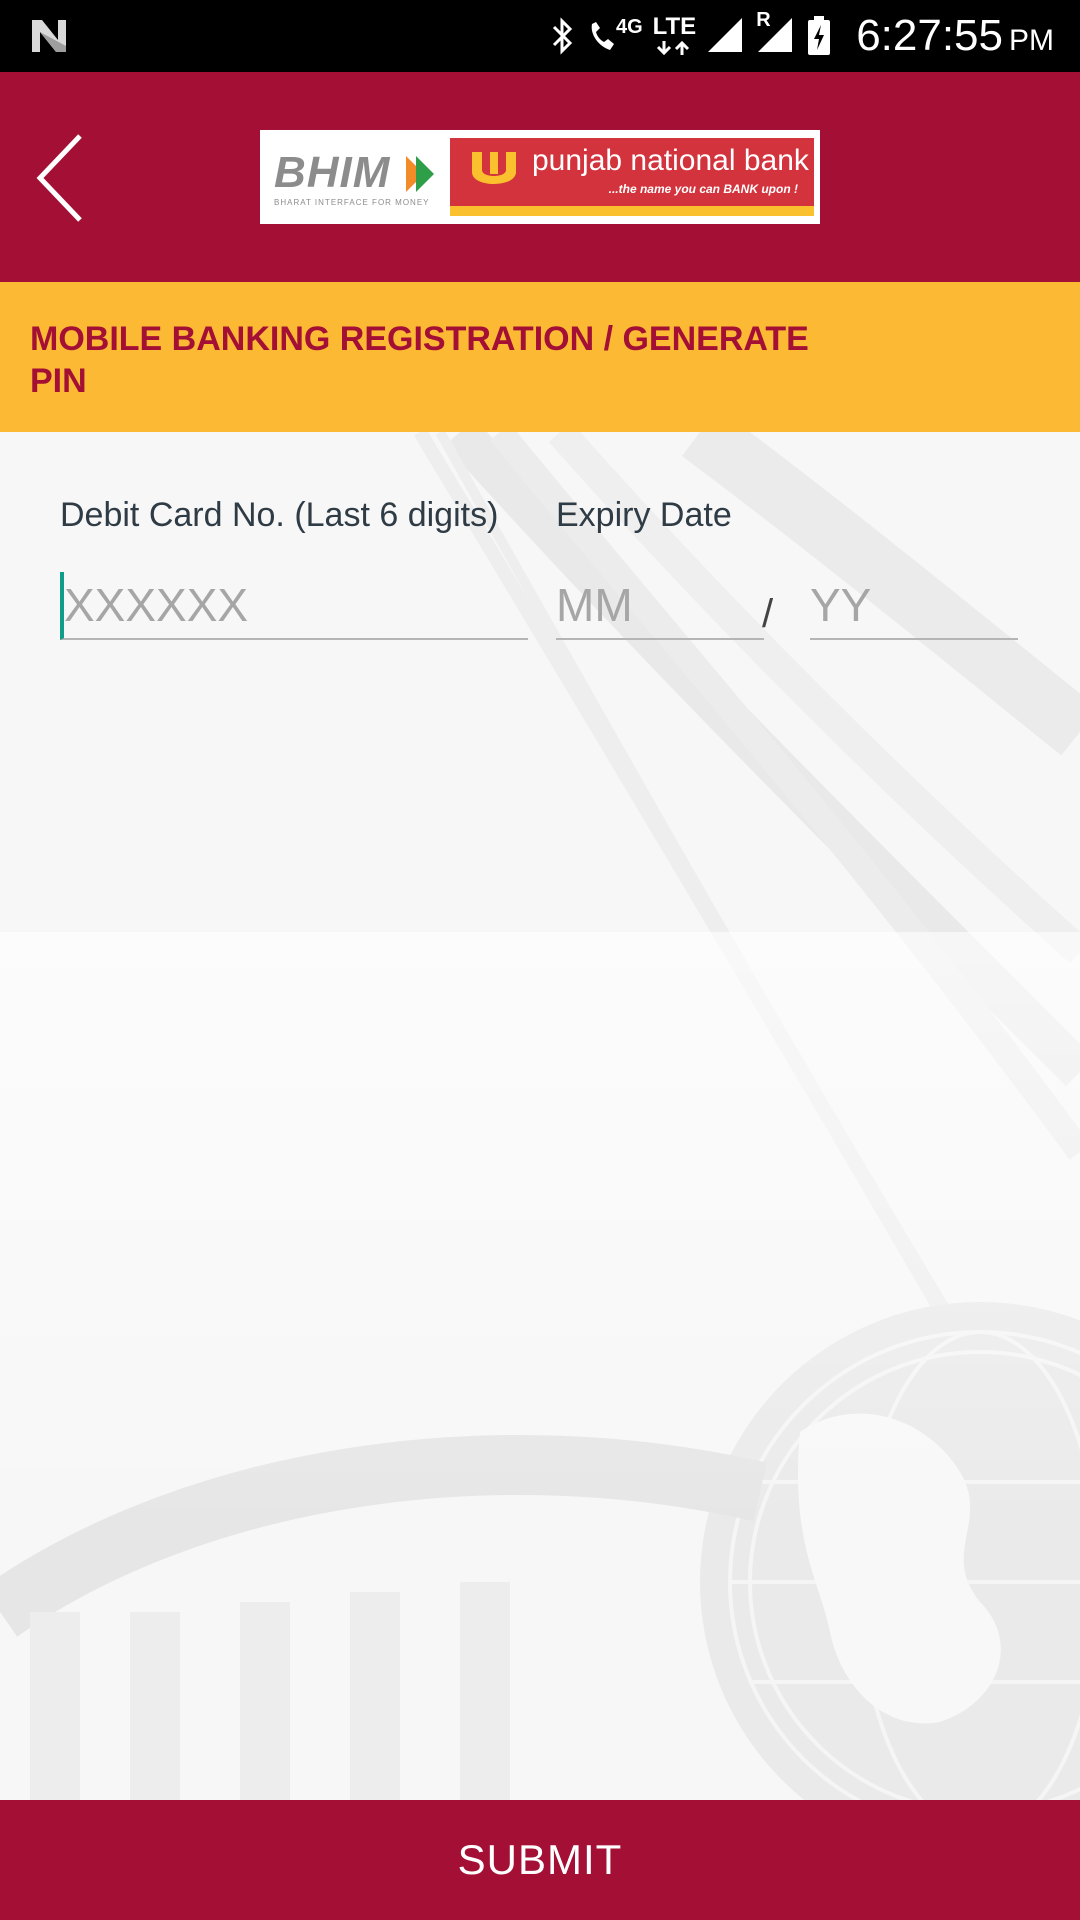 This screenshot has width=1080, height=1920. What do you see at coordinates (819, 36) in the screenshot?
I see `battery-charging-icon` at bounding box center [819, 36].